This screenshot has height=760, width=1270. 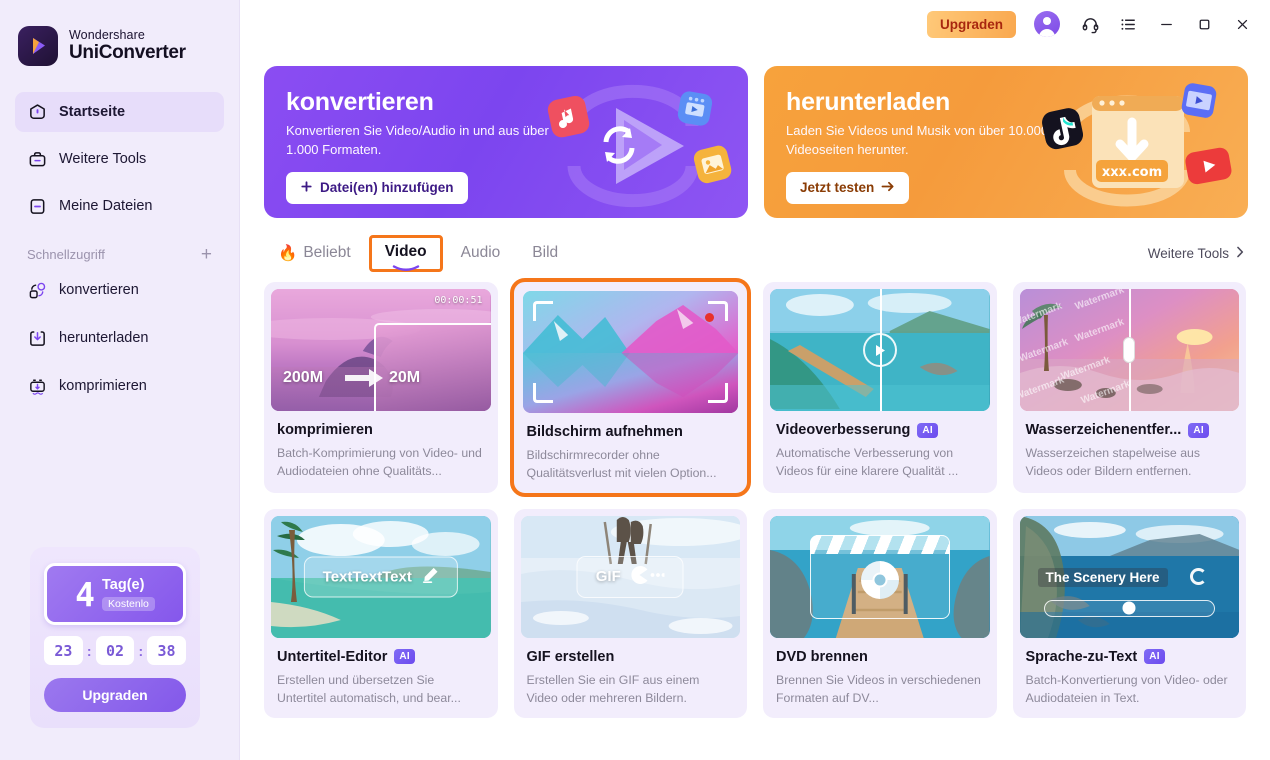 What do you see at coordinates (755, 24) in the screenshot?
I see `titlebar: Upgraden` at bounding box center [755, 24].